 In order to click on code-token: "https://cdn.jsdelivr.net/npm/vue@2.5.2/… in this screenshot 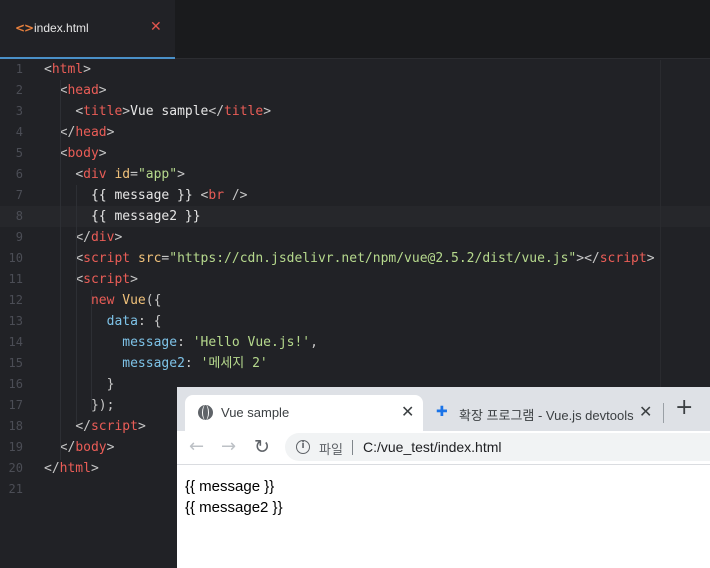, I will do `click(373, 258)`.